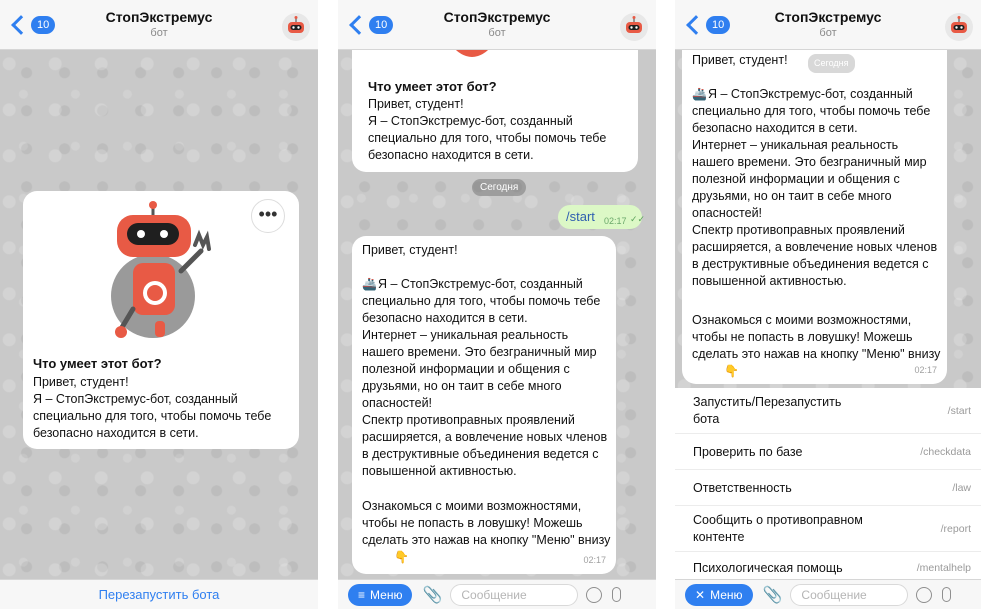 The image size is (981, 609). What do you see at coordinates (943, 568) in the screenshot?
I see `command-code: /mentalhelp` at bounding box center [943, 568].